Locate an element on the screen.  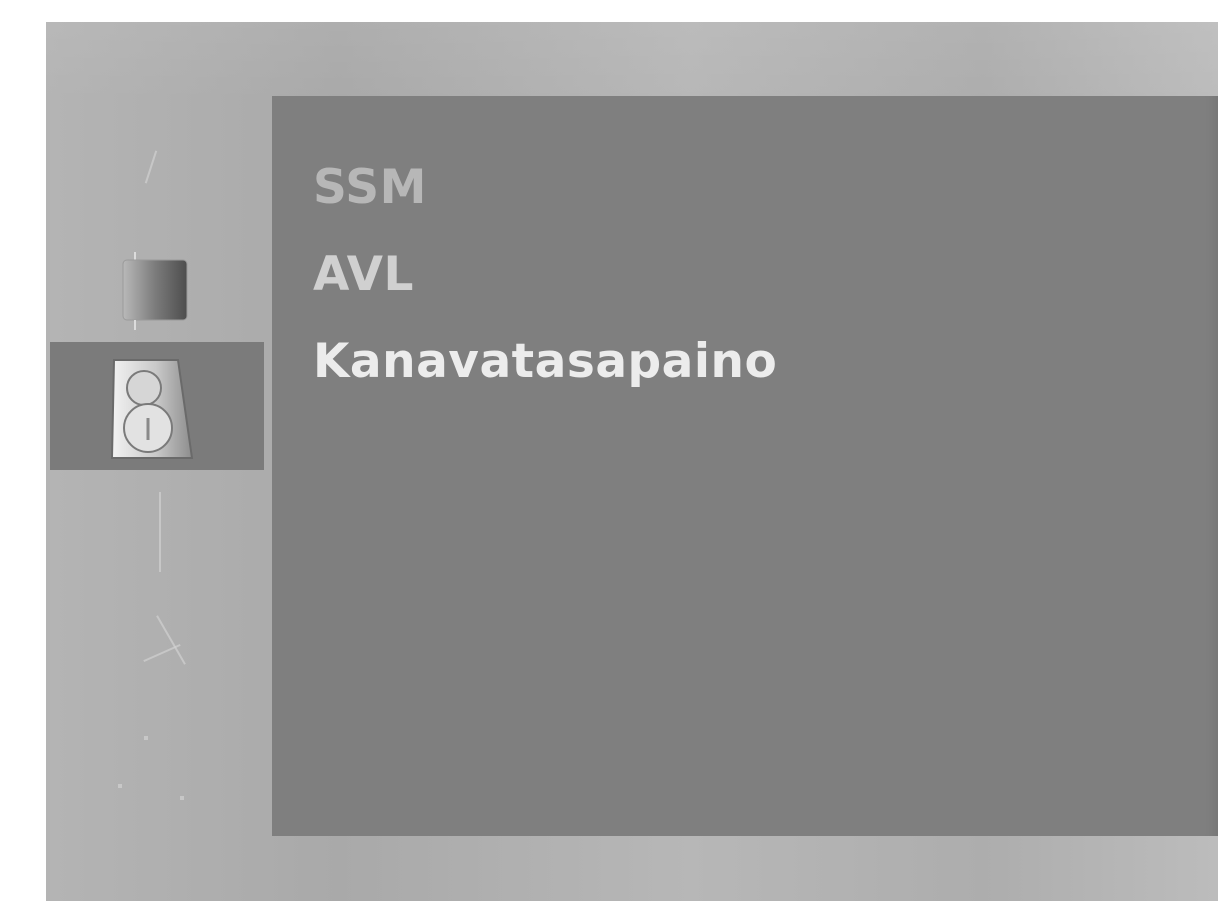
menu-item-channel-balance: Kanavatasapaino is located at coordinates (545, 361).